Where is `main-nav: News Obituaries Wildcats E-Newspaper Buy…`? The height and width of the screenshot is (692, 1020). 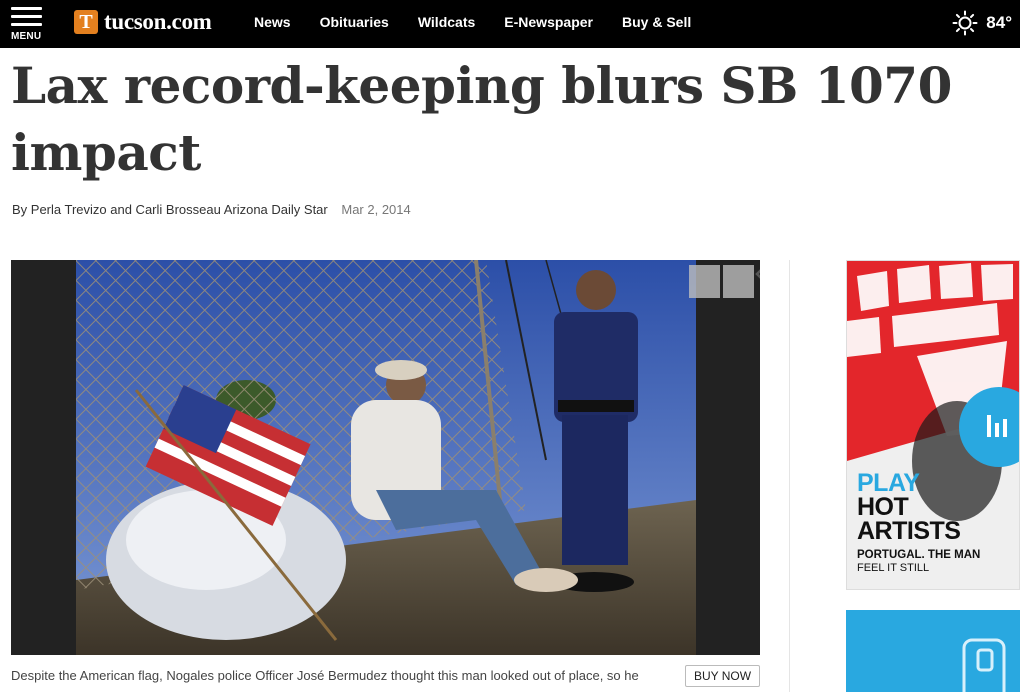 main-nav: News Obituaries Wildcats E-Newspaper Buy… is located at coordinates (487, 22).